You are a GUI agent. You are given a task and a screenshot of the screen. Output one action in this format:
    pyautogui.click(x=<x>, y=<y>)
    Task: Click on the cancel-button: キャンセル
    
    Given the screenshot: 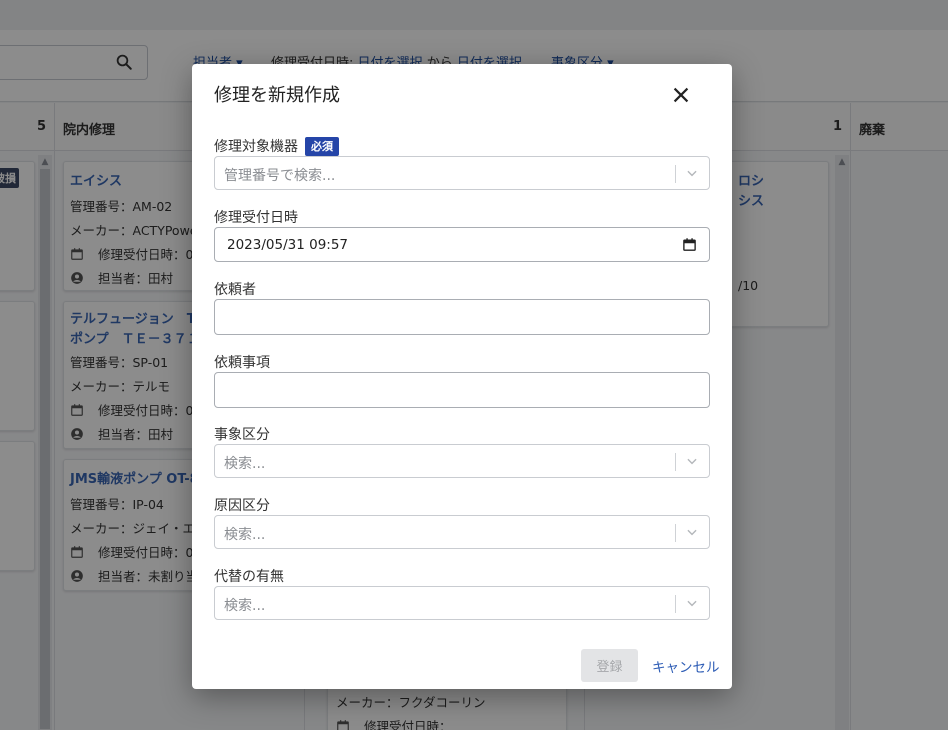 What is the action you would take?
    pyautogui.click(x=685, y=665)
    